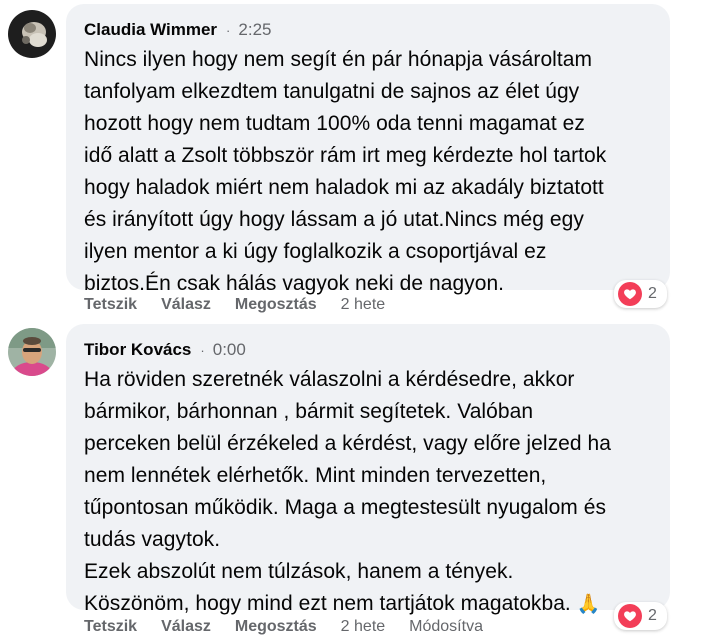  What do you see at coordinates (588, 604) in the screenshot?
I see `folded-hands-emoji: 🙏` at bounding box center [588, 604].